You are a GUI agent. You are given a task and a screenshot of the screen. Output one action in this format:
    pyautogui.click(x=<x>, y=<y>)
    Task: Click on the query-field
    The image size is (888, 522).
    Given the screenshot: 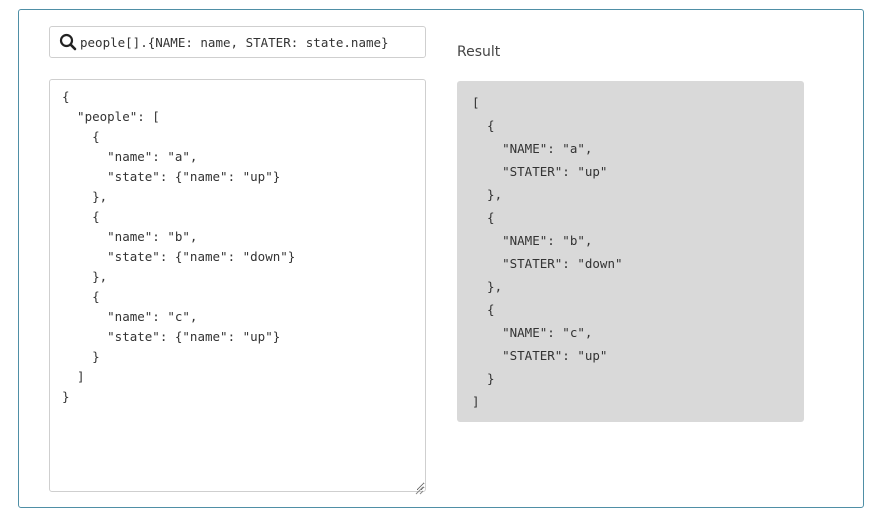 What is the action you would take?
    pyautogui.click(x=237, y=42)
    